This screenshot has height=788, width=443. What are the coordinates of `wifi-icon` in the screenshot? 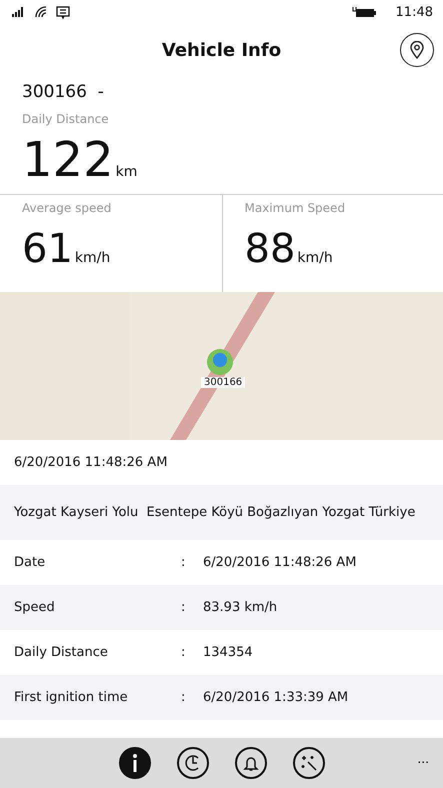 It's located at (41, 12).